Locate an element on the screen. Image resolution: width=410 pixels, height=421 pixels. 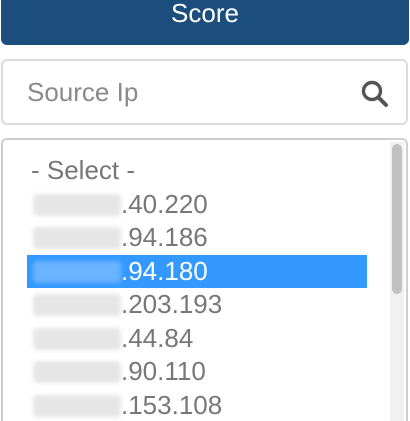
source-ip-search-input is located at coordinates (173, 92).